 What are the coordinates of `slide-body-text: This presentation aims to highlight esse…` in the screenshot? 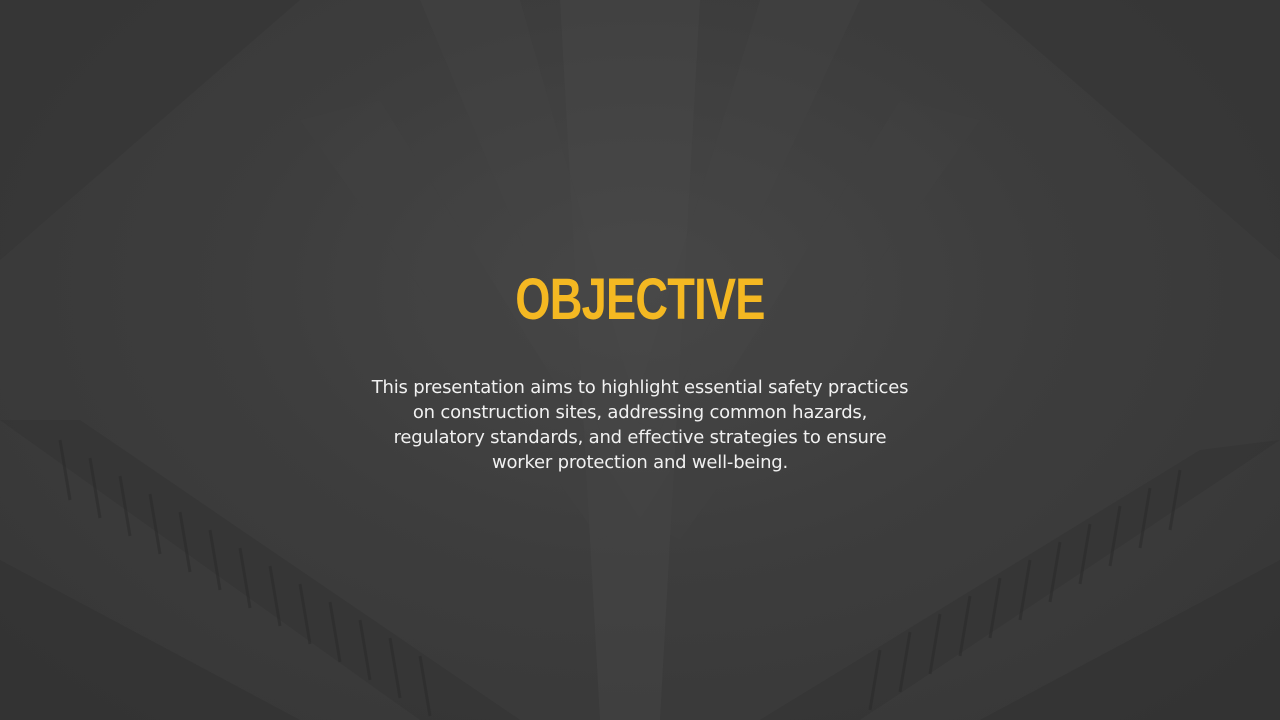 It's located at (640, 425).